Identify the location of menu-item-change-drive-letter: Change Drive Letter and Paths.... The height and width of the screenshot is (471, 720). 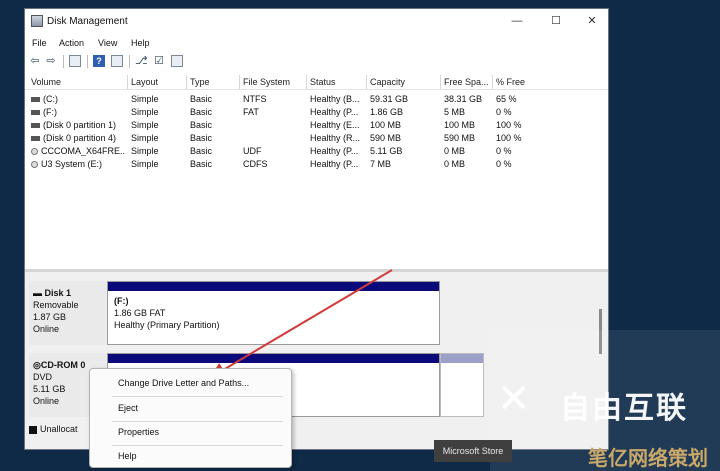
(183, 383).